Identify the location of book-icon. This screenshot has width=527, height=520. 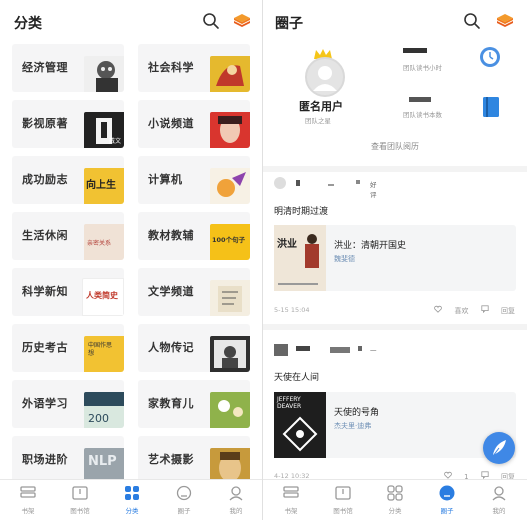
(491, 107).